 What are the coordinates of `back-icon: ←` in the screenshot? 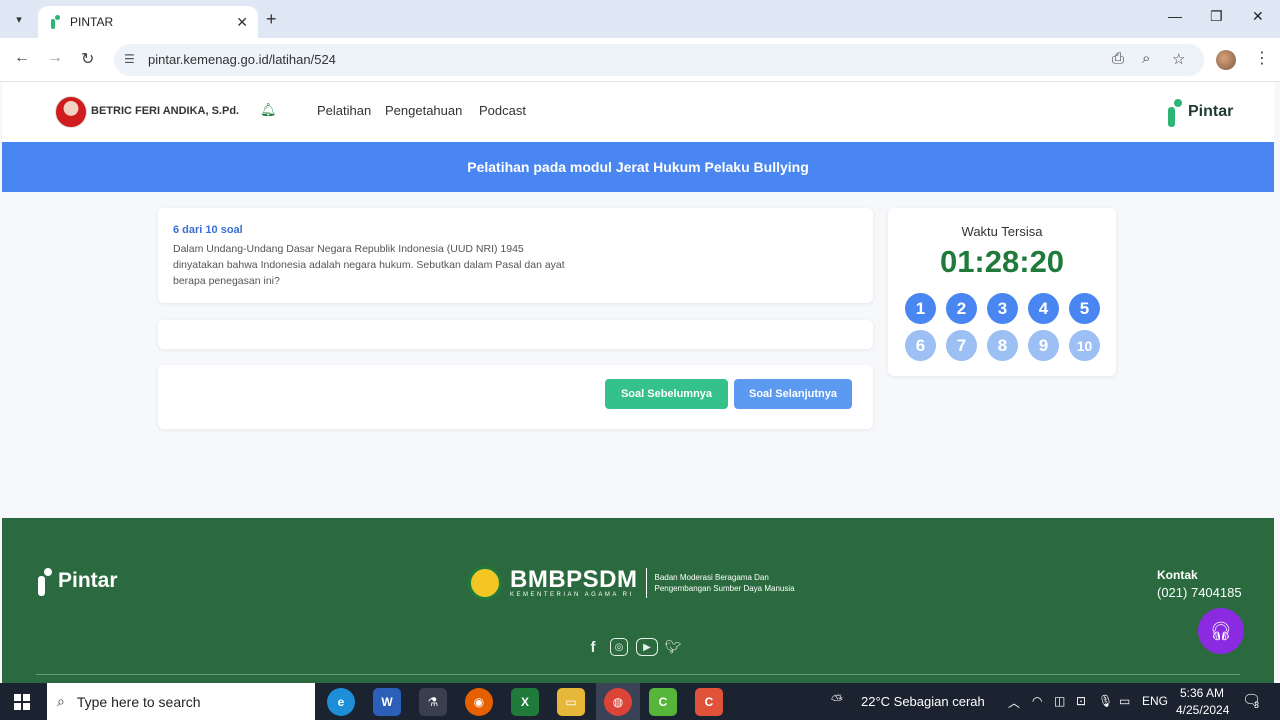 It's located at (22, 58).